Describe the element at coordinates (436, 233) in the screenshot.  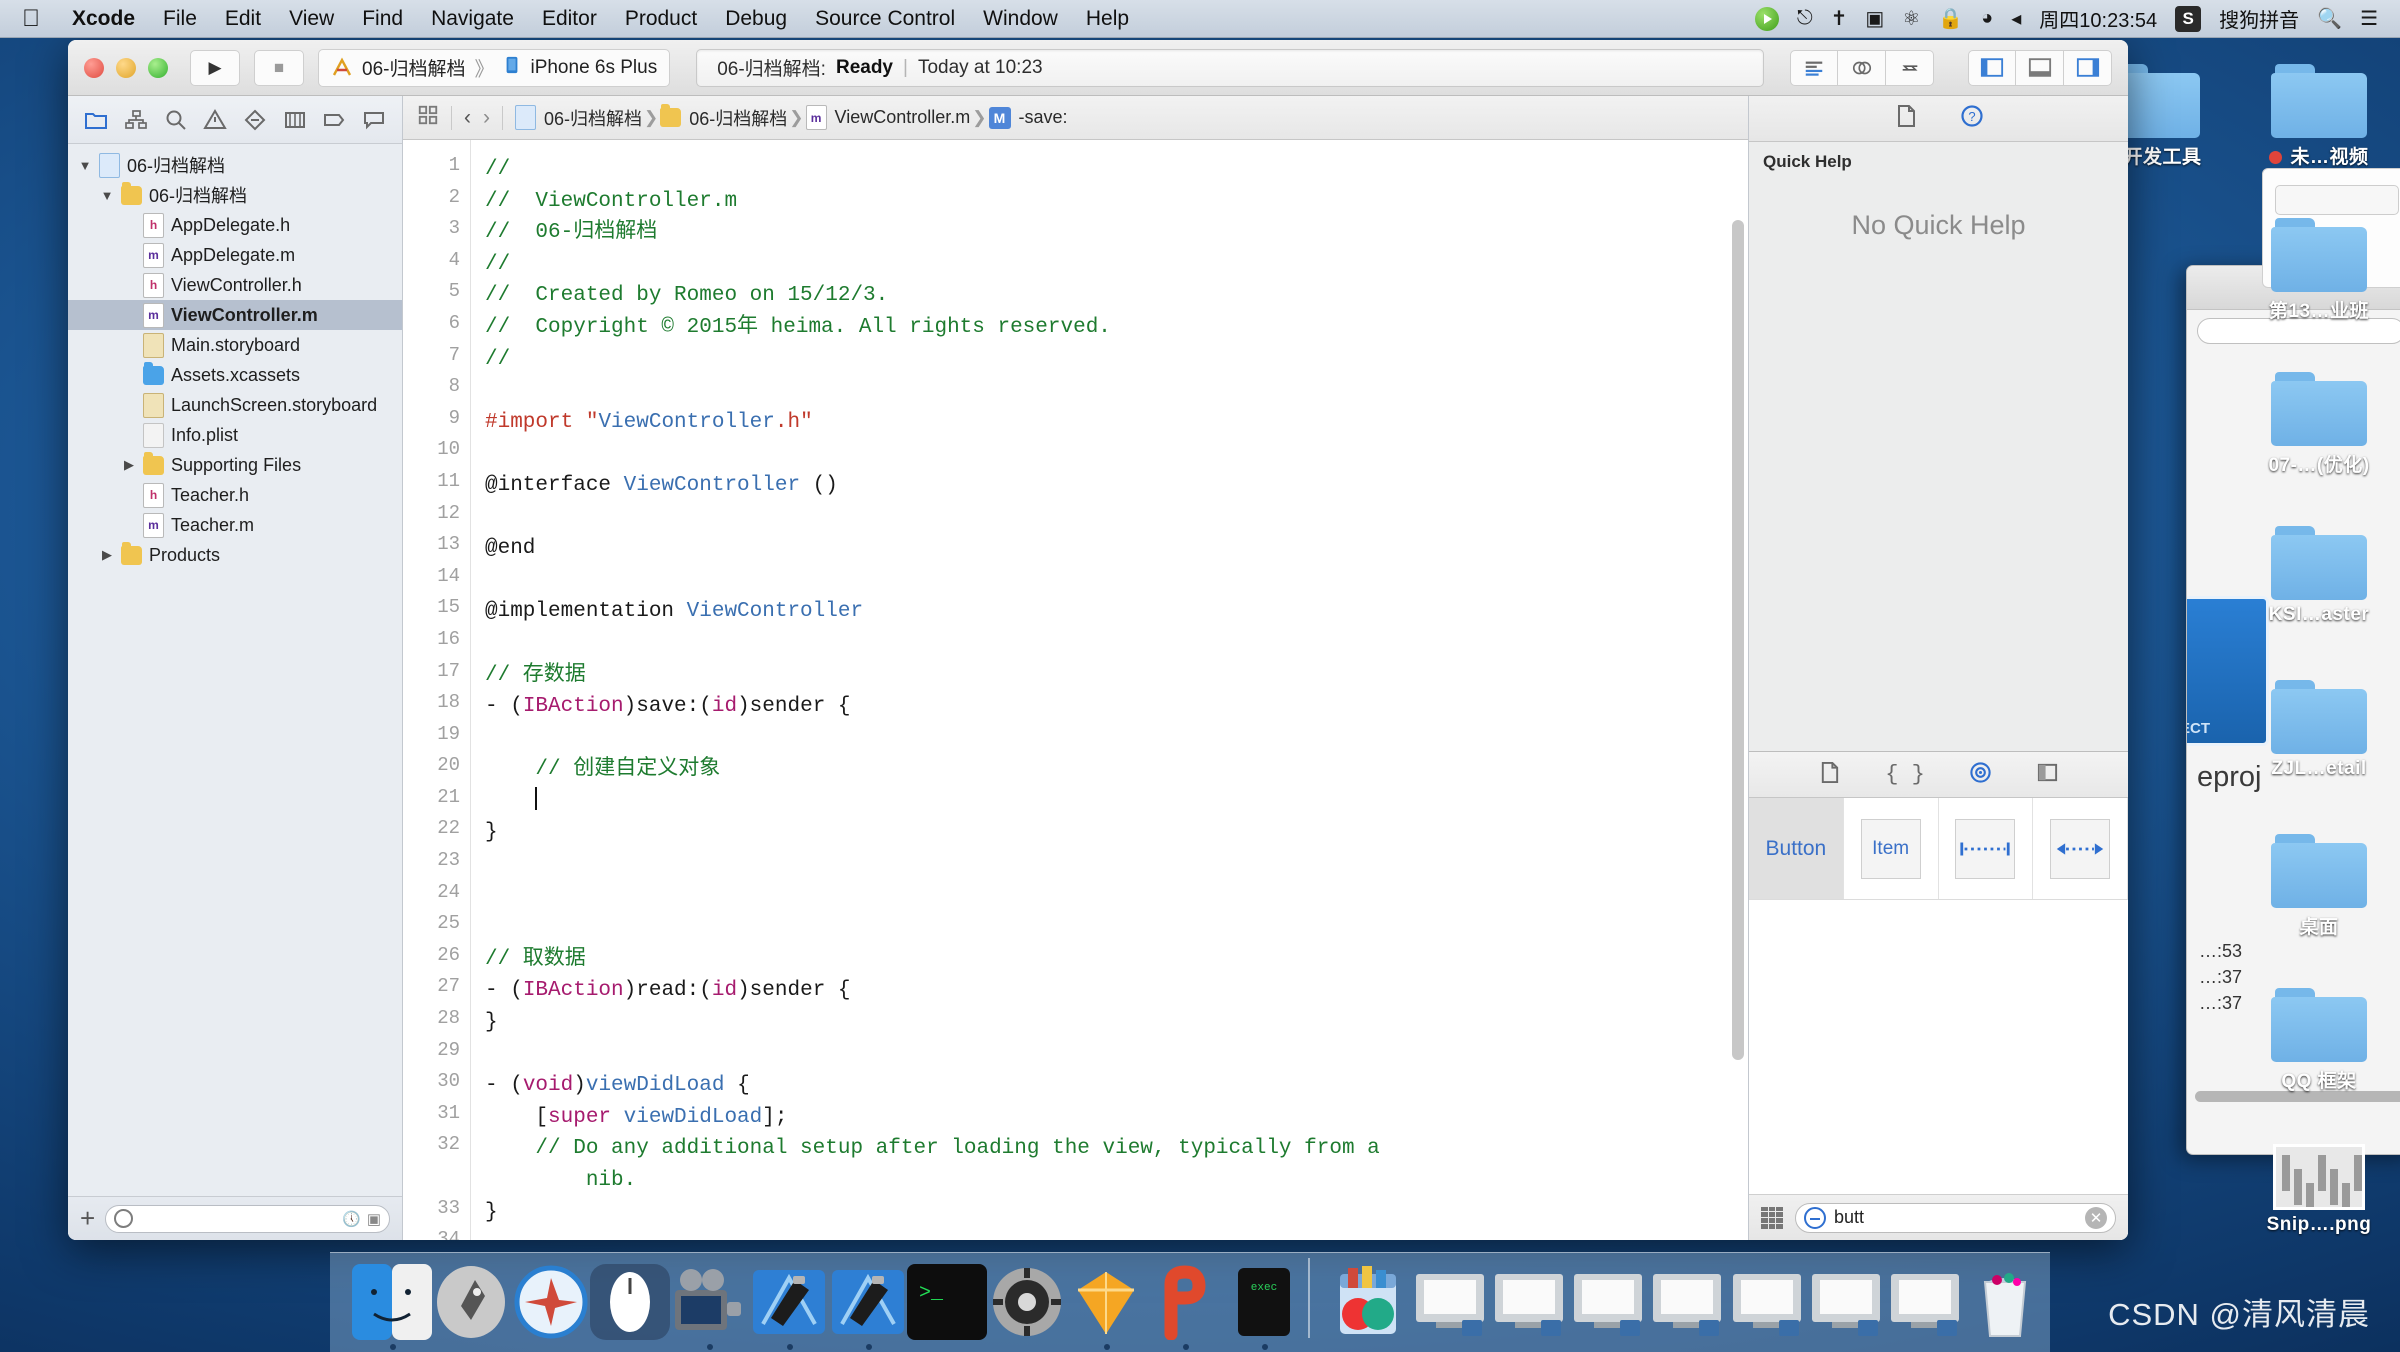
I see `line-number: 3` at that location.